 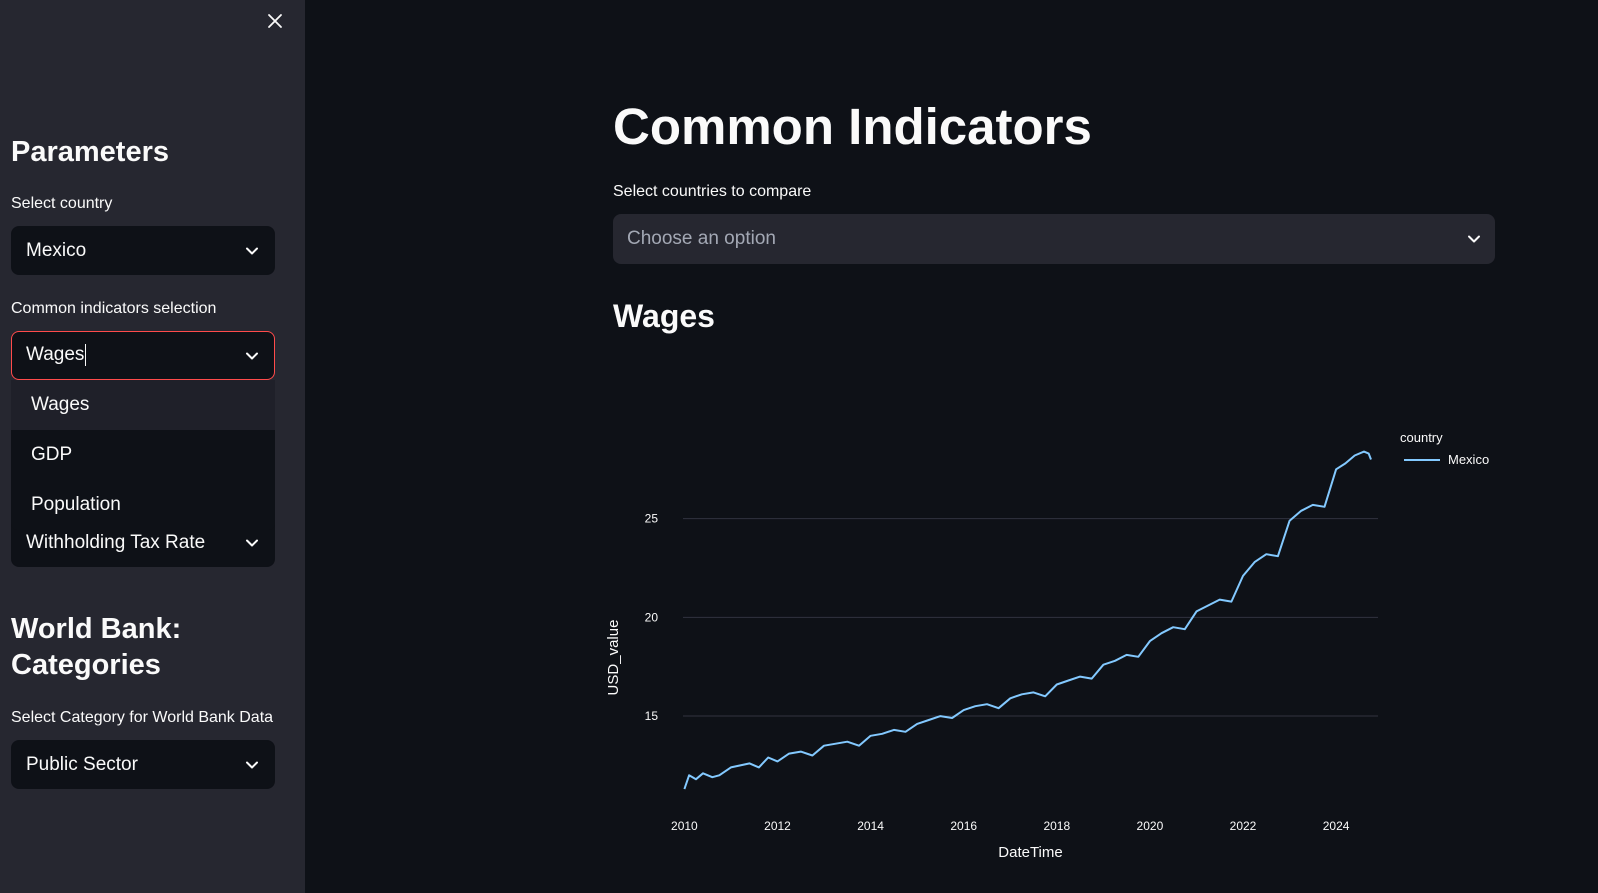 What do you see at coordinates (143, 764) in the screenshot?
I see `category-select: Public Sector` at bounding box center [143, 764].